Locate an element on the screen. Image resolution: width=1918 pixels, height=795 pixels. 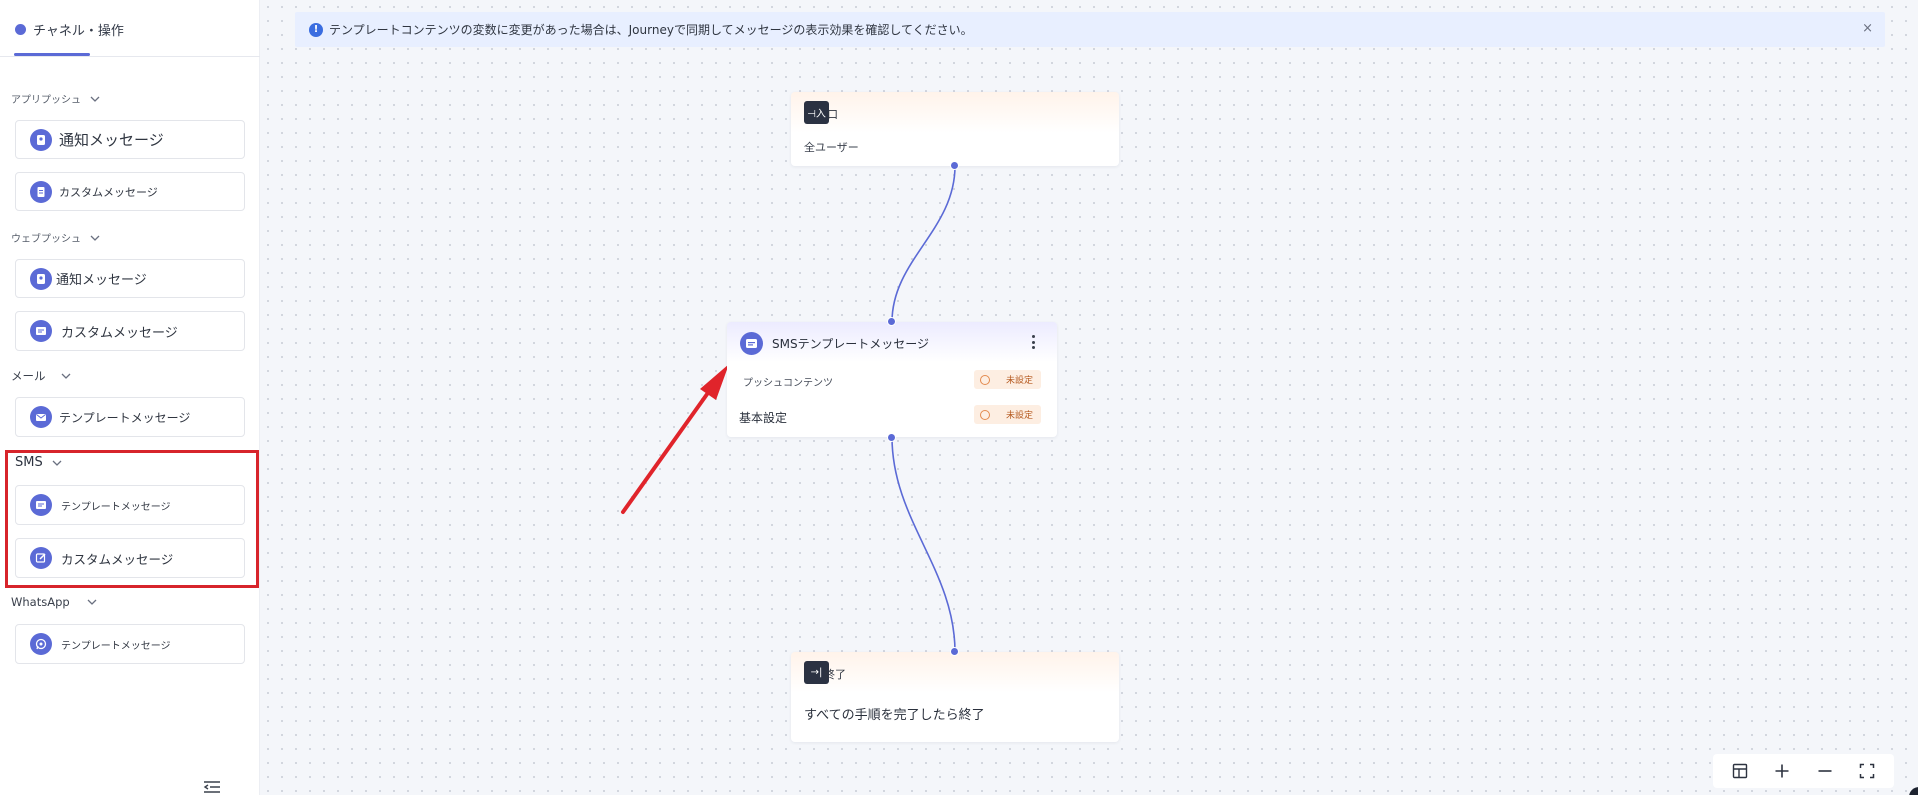
end-node-input-handle is located at coordinates (954, 651).